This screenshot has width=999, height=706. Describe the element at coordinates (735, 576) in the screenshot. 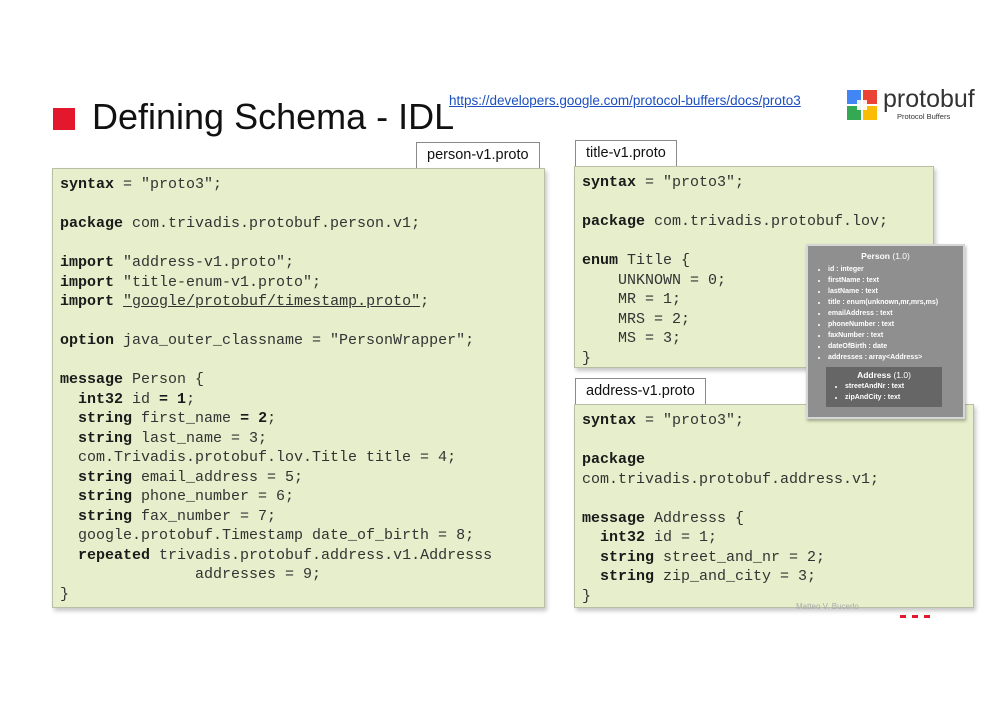

I see `code-text: zip_and_city = 3;` at that location.